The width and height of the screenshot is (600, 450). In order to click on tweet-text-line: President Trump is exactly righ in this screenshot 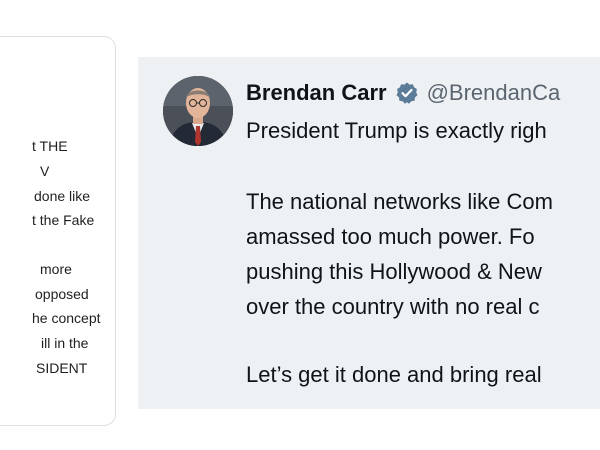, I will do `click(396, 130)`.